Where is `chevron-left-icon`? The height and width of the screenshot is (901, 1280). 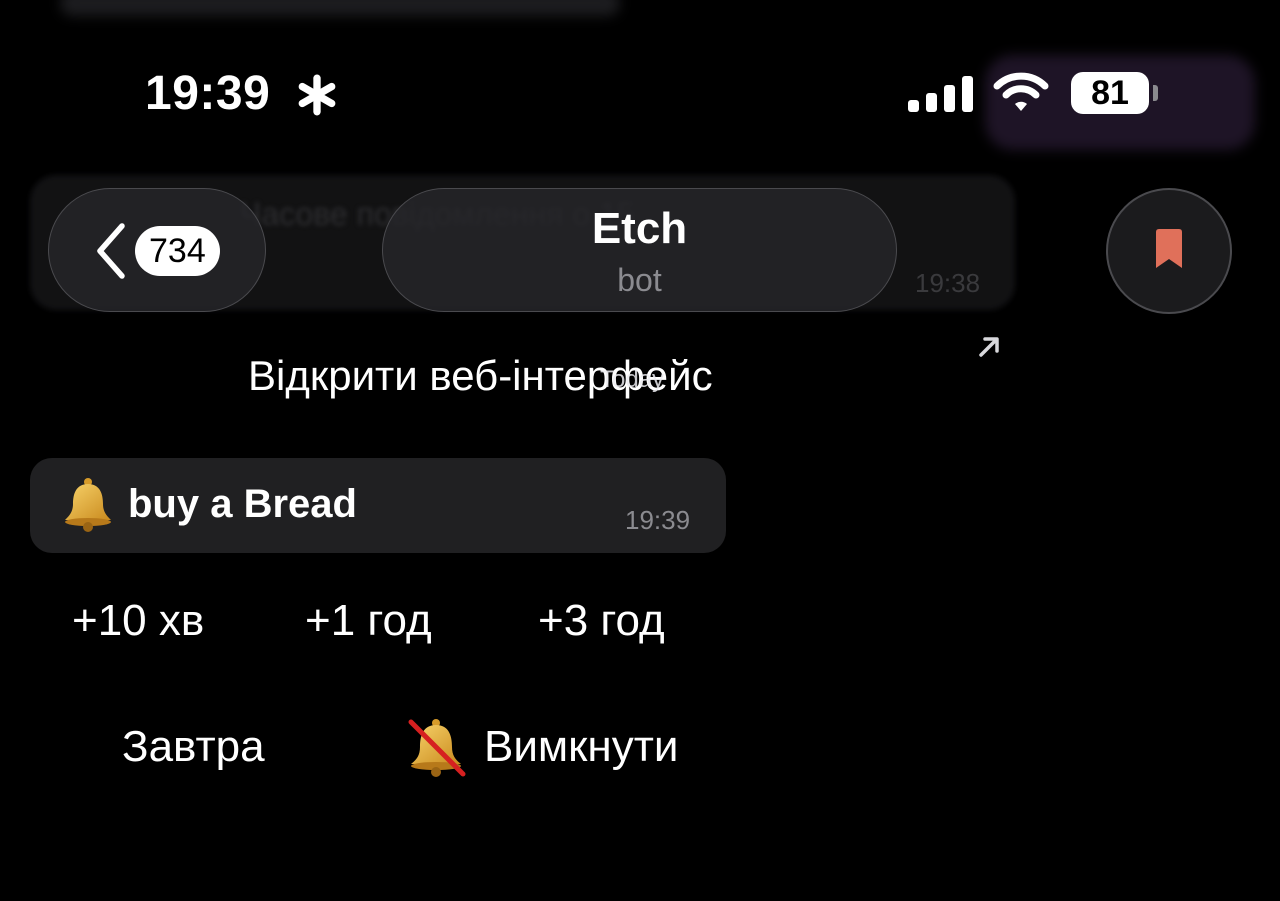
chevron-left-icon is located at coordinates (110, 251).